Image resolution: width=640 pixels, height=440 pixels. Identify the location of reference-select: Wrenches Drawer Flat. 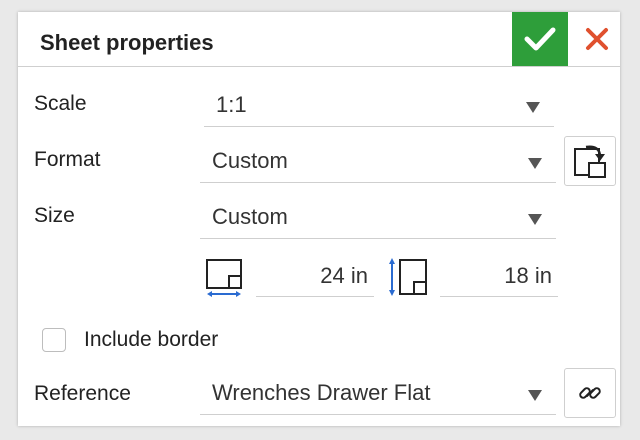
(378, 394).